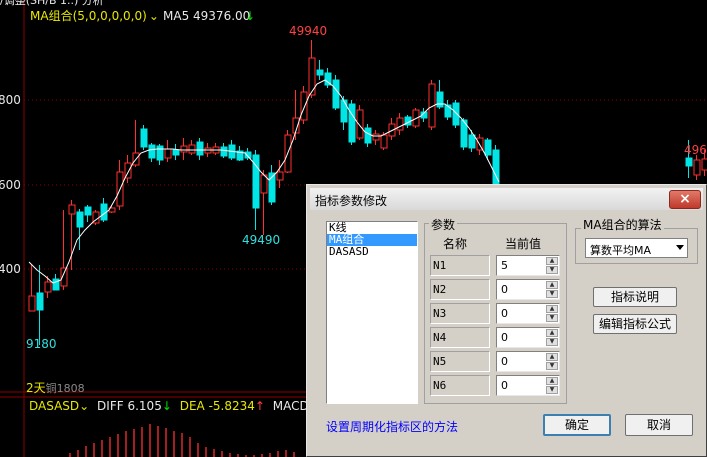 The image size is (707, 457). Describe the element at coordinates (41, 344) in the screenshot. I see `min-price-annotation: 9180` at that location.